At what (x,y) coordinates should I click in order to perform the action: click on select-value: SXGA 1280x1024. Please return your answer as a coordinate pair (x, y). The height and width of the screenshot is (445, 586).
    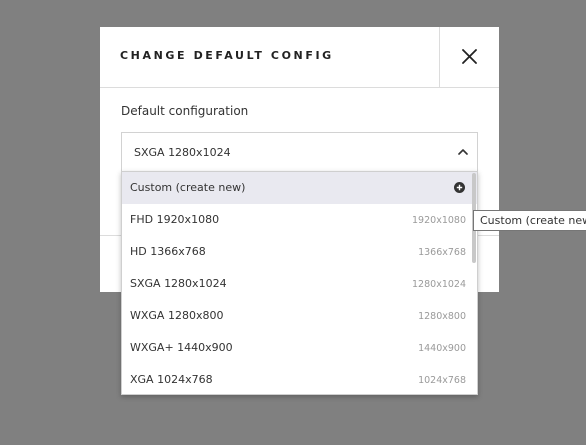
    Looking at the image, I should click on (182, 152).